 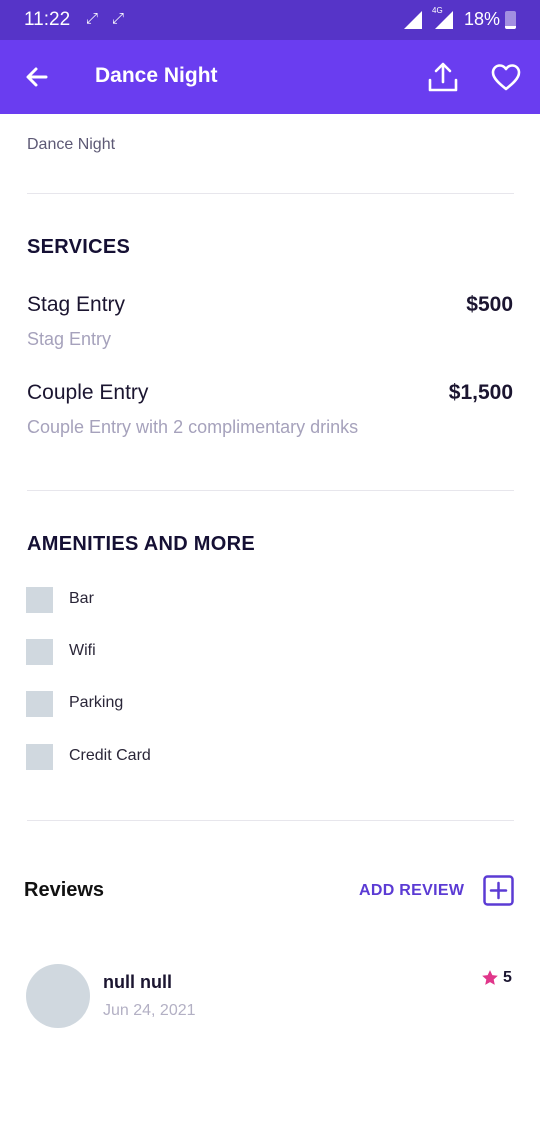 I want to click on reviews-title: Reviews, so click(x=64, y=890).